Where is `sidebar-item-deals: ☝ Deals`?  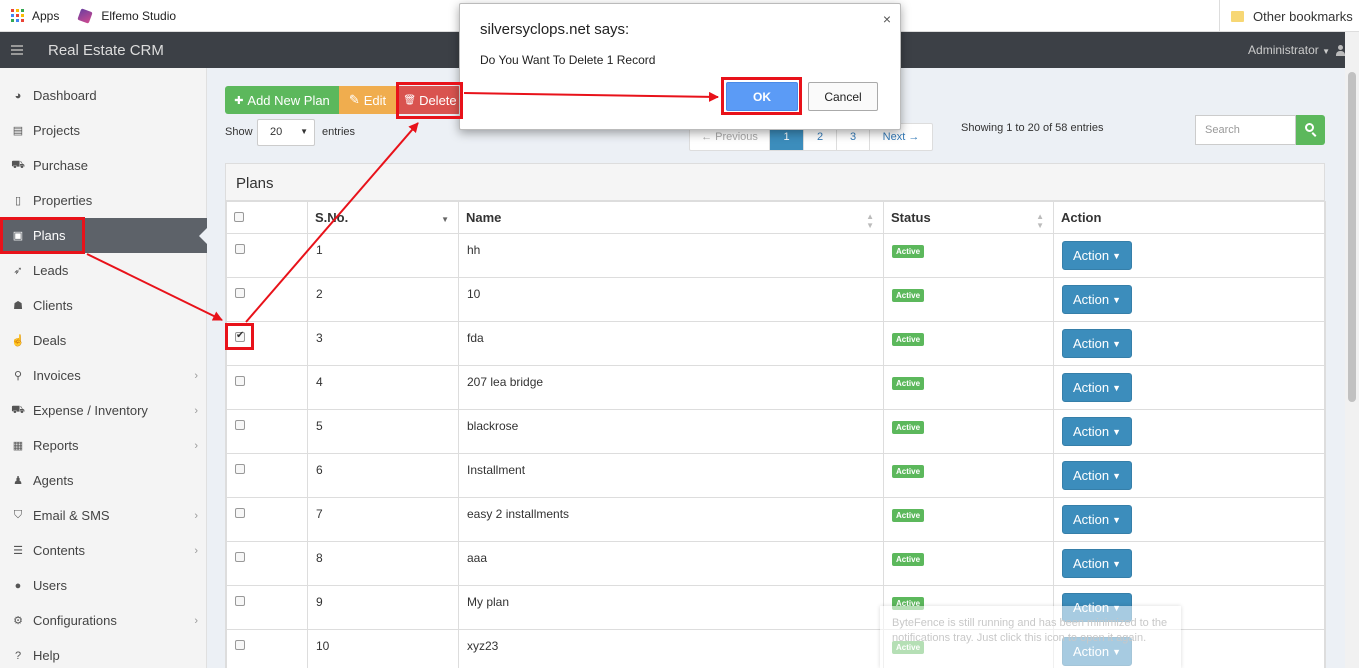 sidebar-item-deals: ☝ Deals is located at coordinates (103, 340).